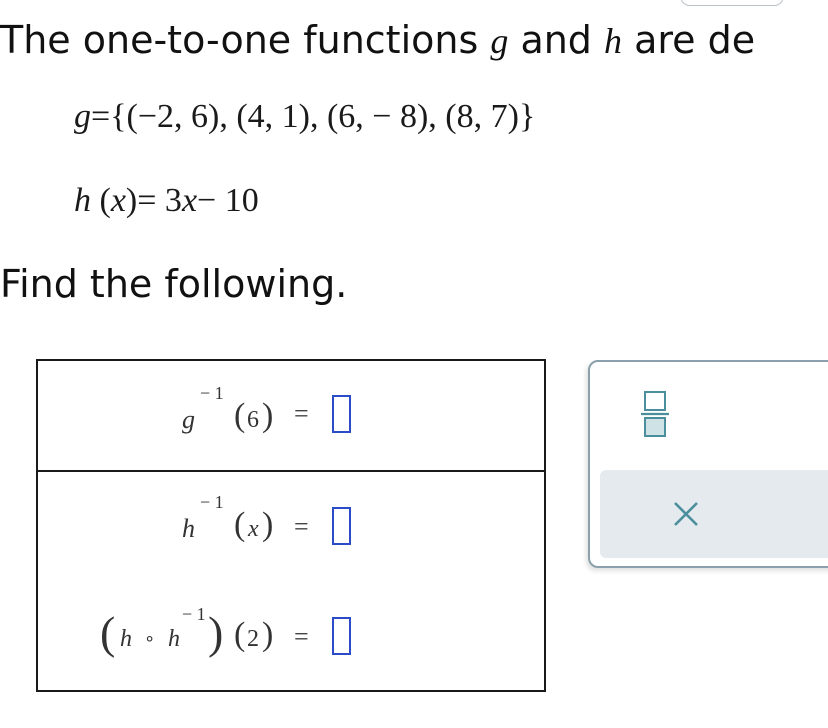  I want to click on math-keypad, so click(708, 464).